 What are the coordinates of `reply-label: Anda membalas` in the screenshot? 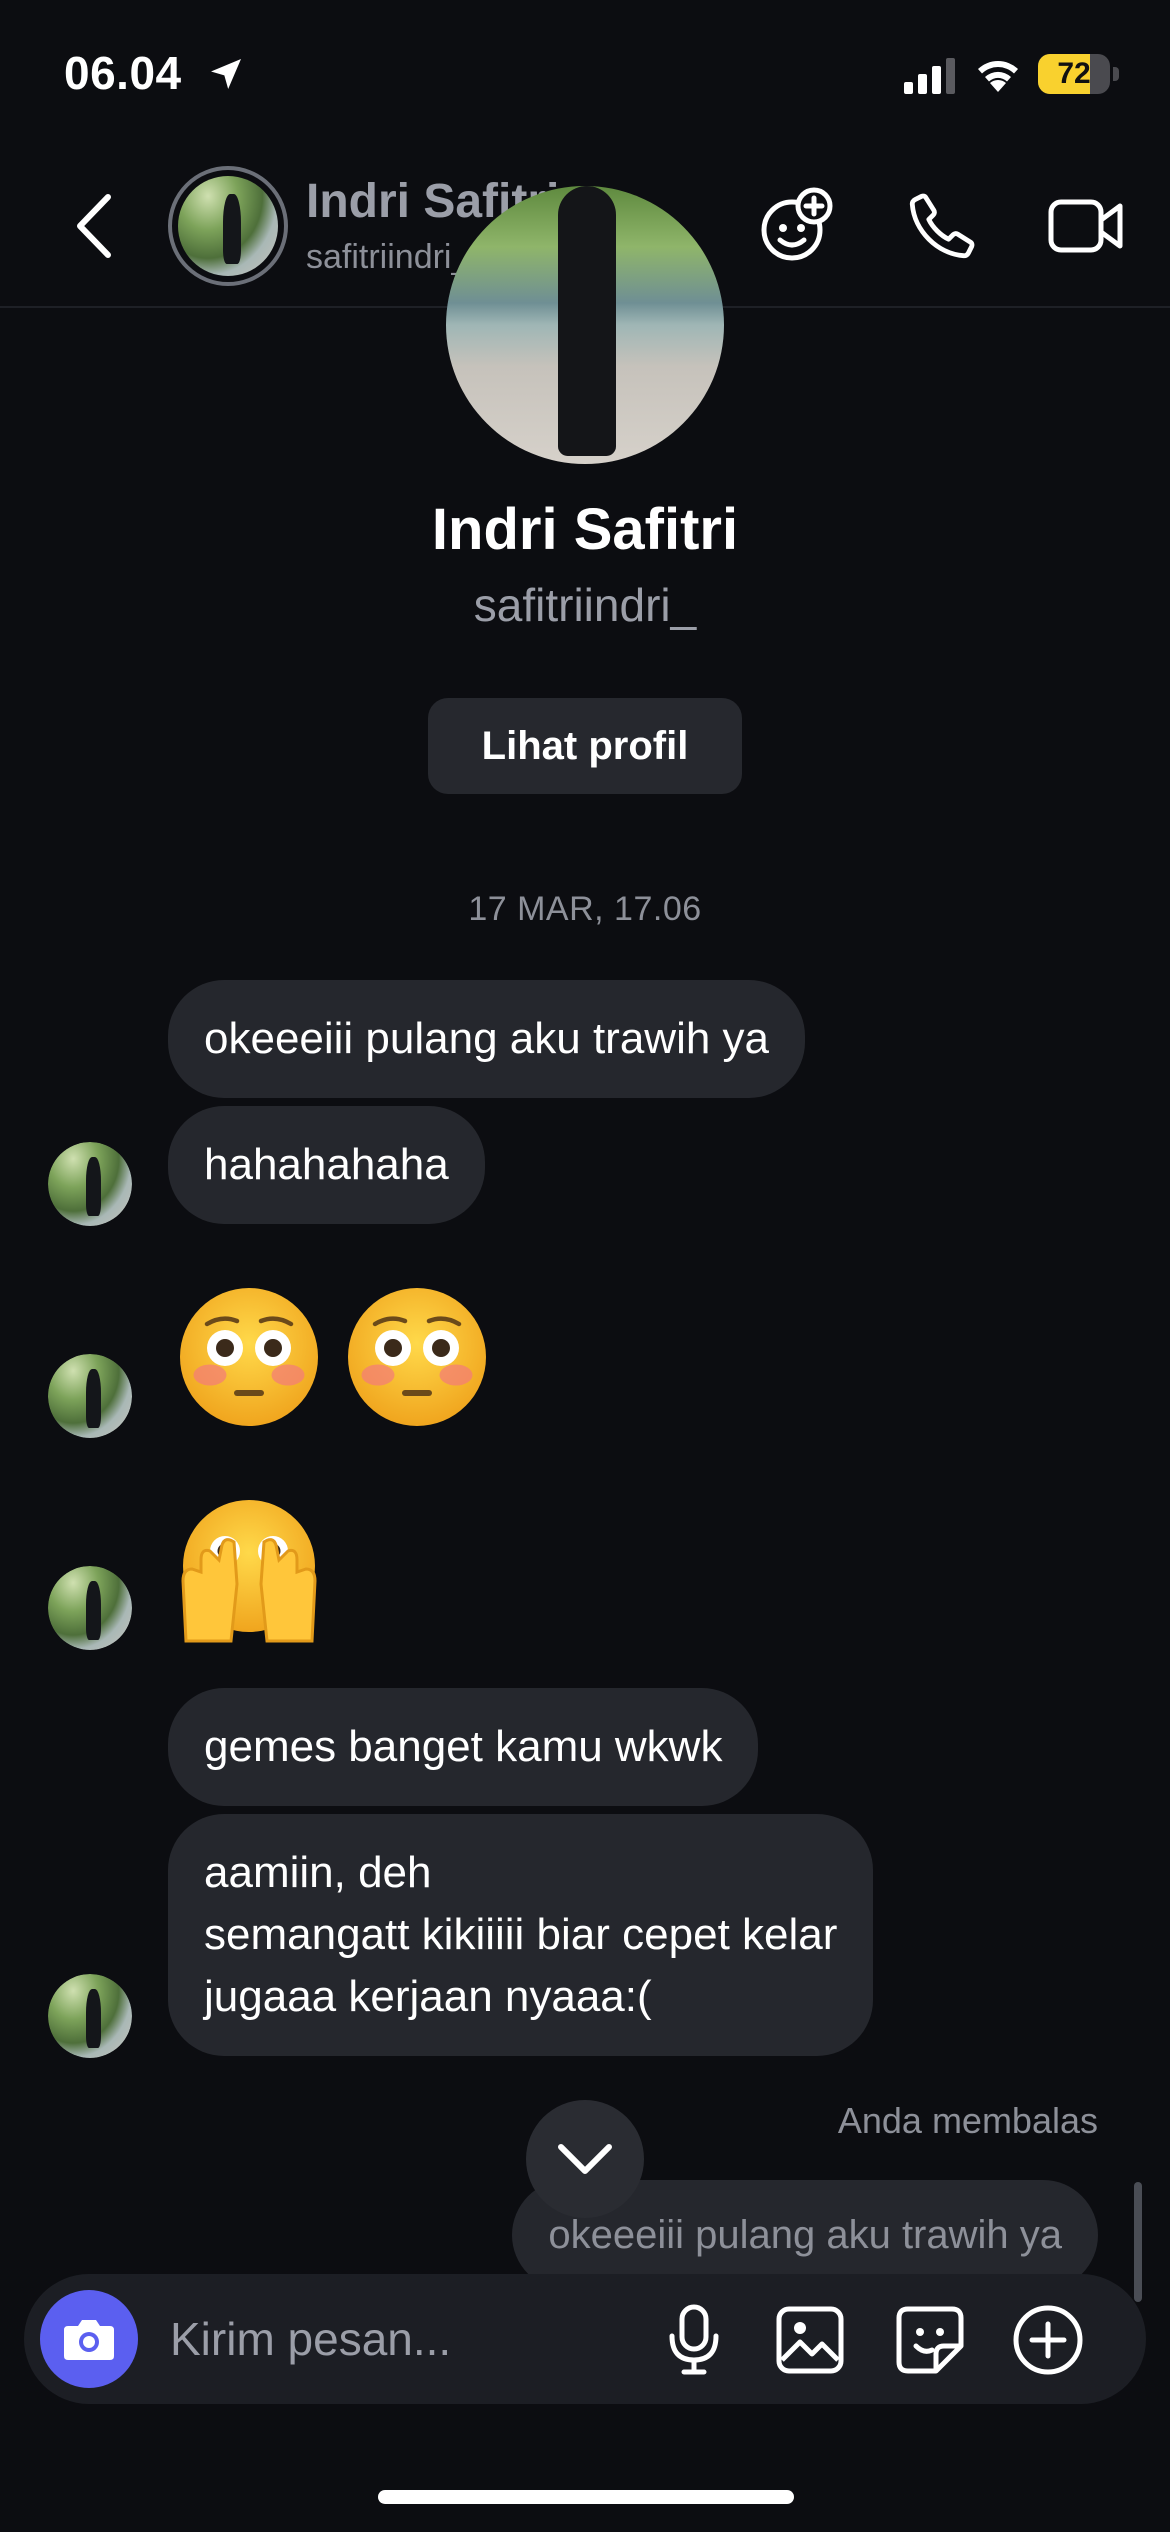 It's located at (967, 2120).